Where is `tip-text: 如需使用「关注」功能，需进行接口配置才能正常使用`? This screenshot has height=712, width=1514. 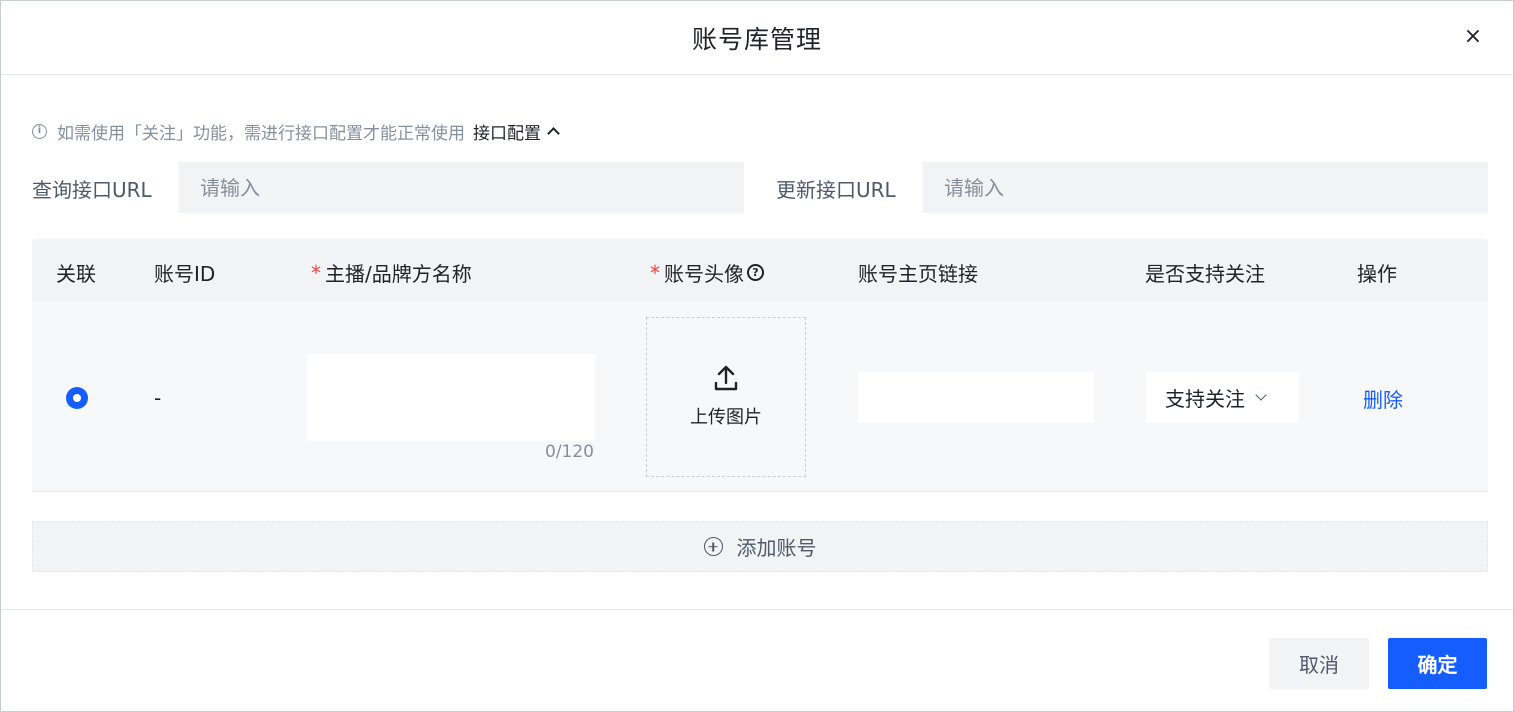 tip-text: 如需使用「关注」功能，需进行接口配置才能正常使用 is located at coordinates (261, 133).